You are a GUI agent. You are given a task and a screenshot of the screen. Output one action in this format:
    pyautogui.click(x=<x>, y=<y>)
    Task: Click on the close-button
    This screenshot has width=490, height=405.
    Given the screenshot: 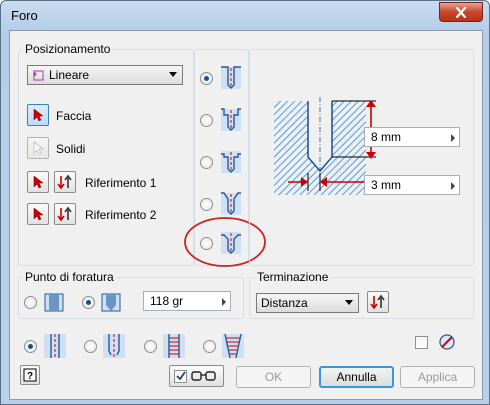 What is the action you would take?
    pyautogui.click(x=461, y=12)
    